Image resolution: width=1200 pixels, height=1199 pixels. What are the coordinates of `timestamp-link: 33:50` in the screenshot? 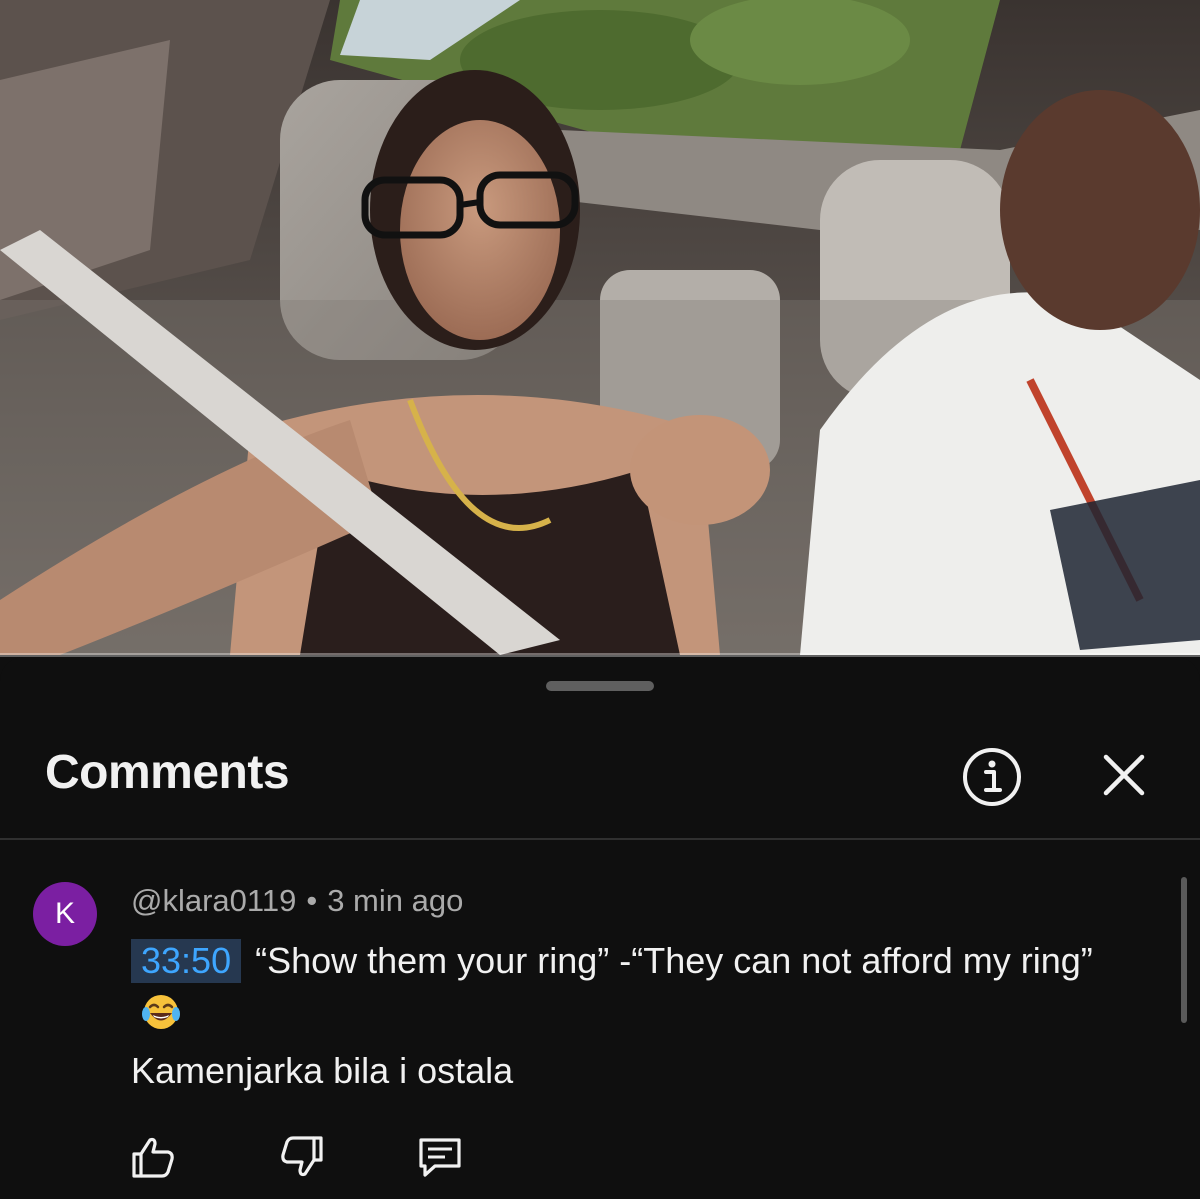 It's located at (186, 961).